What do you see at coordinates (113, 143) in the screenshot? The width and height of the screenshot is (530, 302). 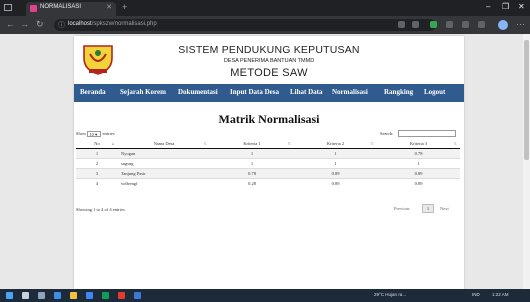 I see `sort-icon: ▲` at bounding box center [113, 143].